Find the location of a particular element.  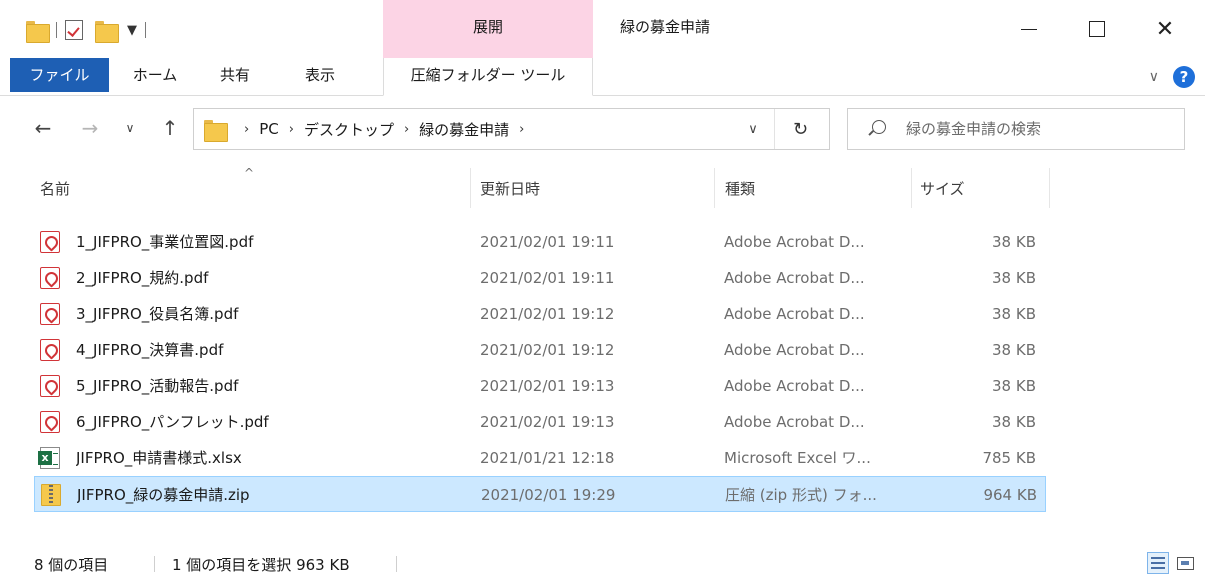

help-icon: ? is located at coordinates (1184, 77).